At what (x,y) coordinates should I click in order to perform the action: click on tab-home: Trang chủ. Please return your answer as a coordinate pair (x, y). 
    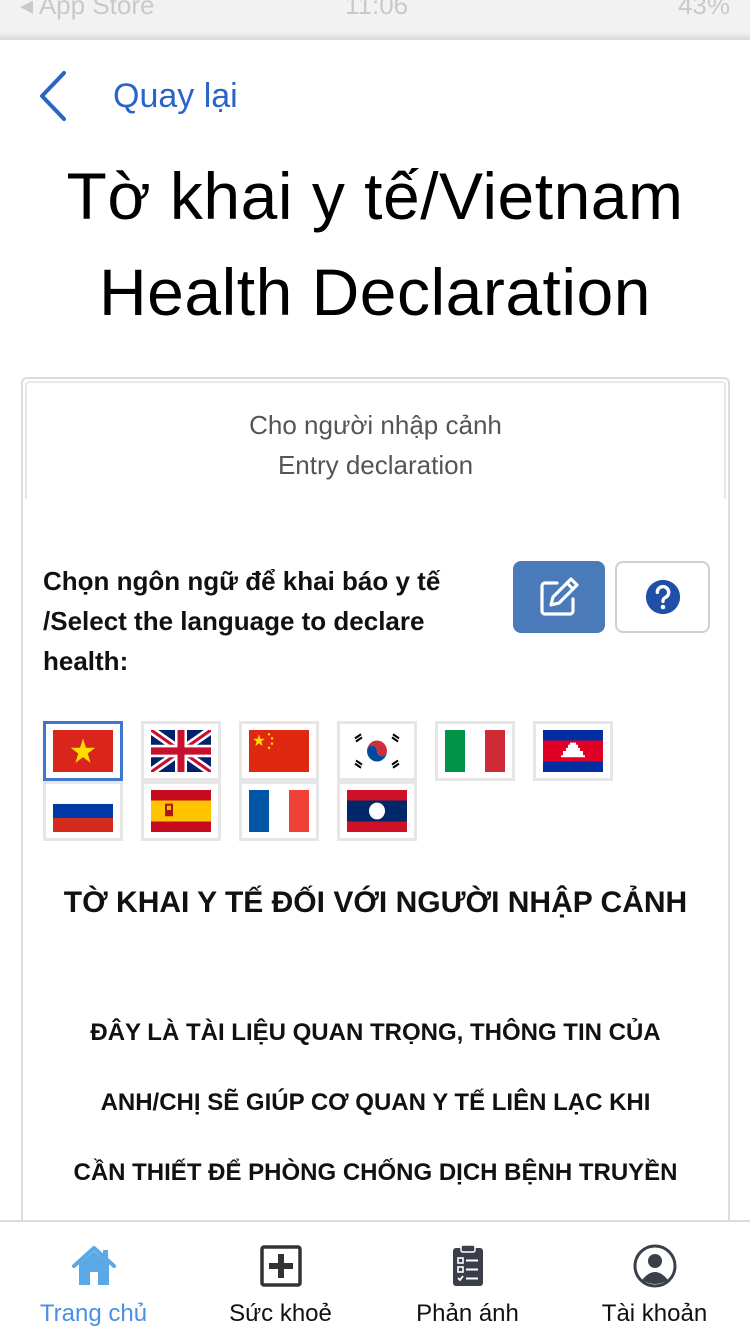
    Looking at the image, I should click on (93, 1278).